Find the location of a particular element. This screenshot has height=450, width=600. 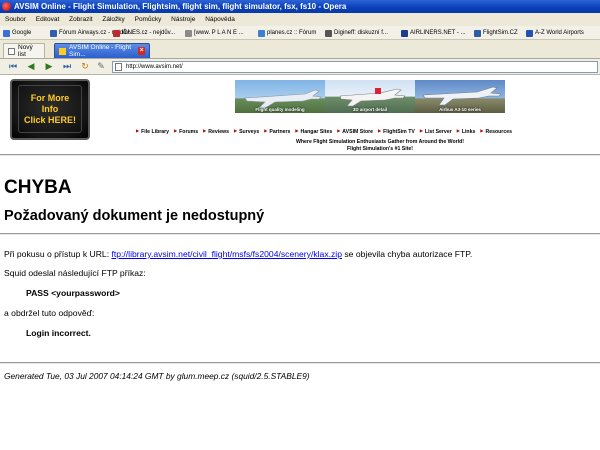

nav-surveys: Surveys is located at coordinates (246, 130).